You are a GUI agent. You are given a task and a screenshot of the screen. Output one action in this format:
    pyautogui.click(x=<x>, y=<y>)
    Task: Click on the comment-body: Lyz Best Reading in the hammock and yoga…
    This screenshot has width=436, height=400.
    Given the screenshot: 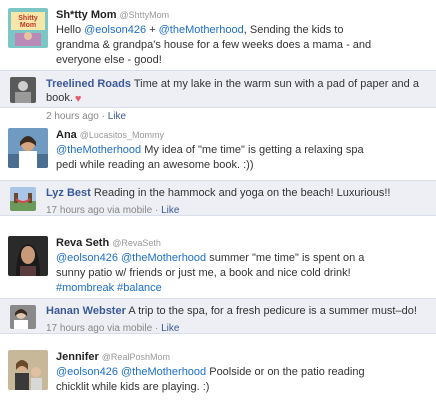 What is the action you would take?
    pyautogui.click(x=237, y=202)
    